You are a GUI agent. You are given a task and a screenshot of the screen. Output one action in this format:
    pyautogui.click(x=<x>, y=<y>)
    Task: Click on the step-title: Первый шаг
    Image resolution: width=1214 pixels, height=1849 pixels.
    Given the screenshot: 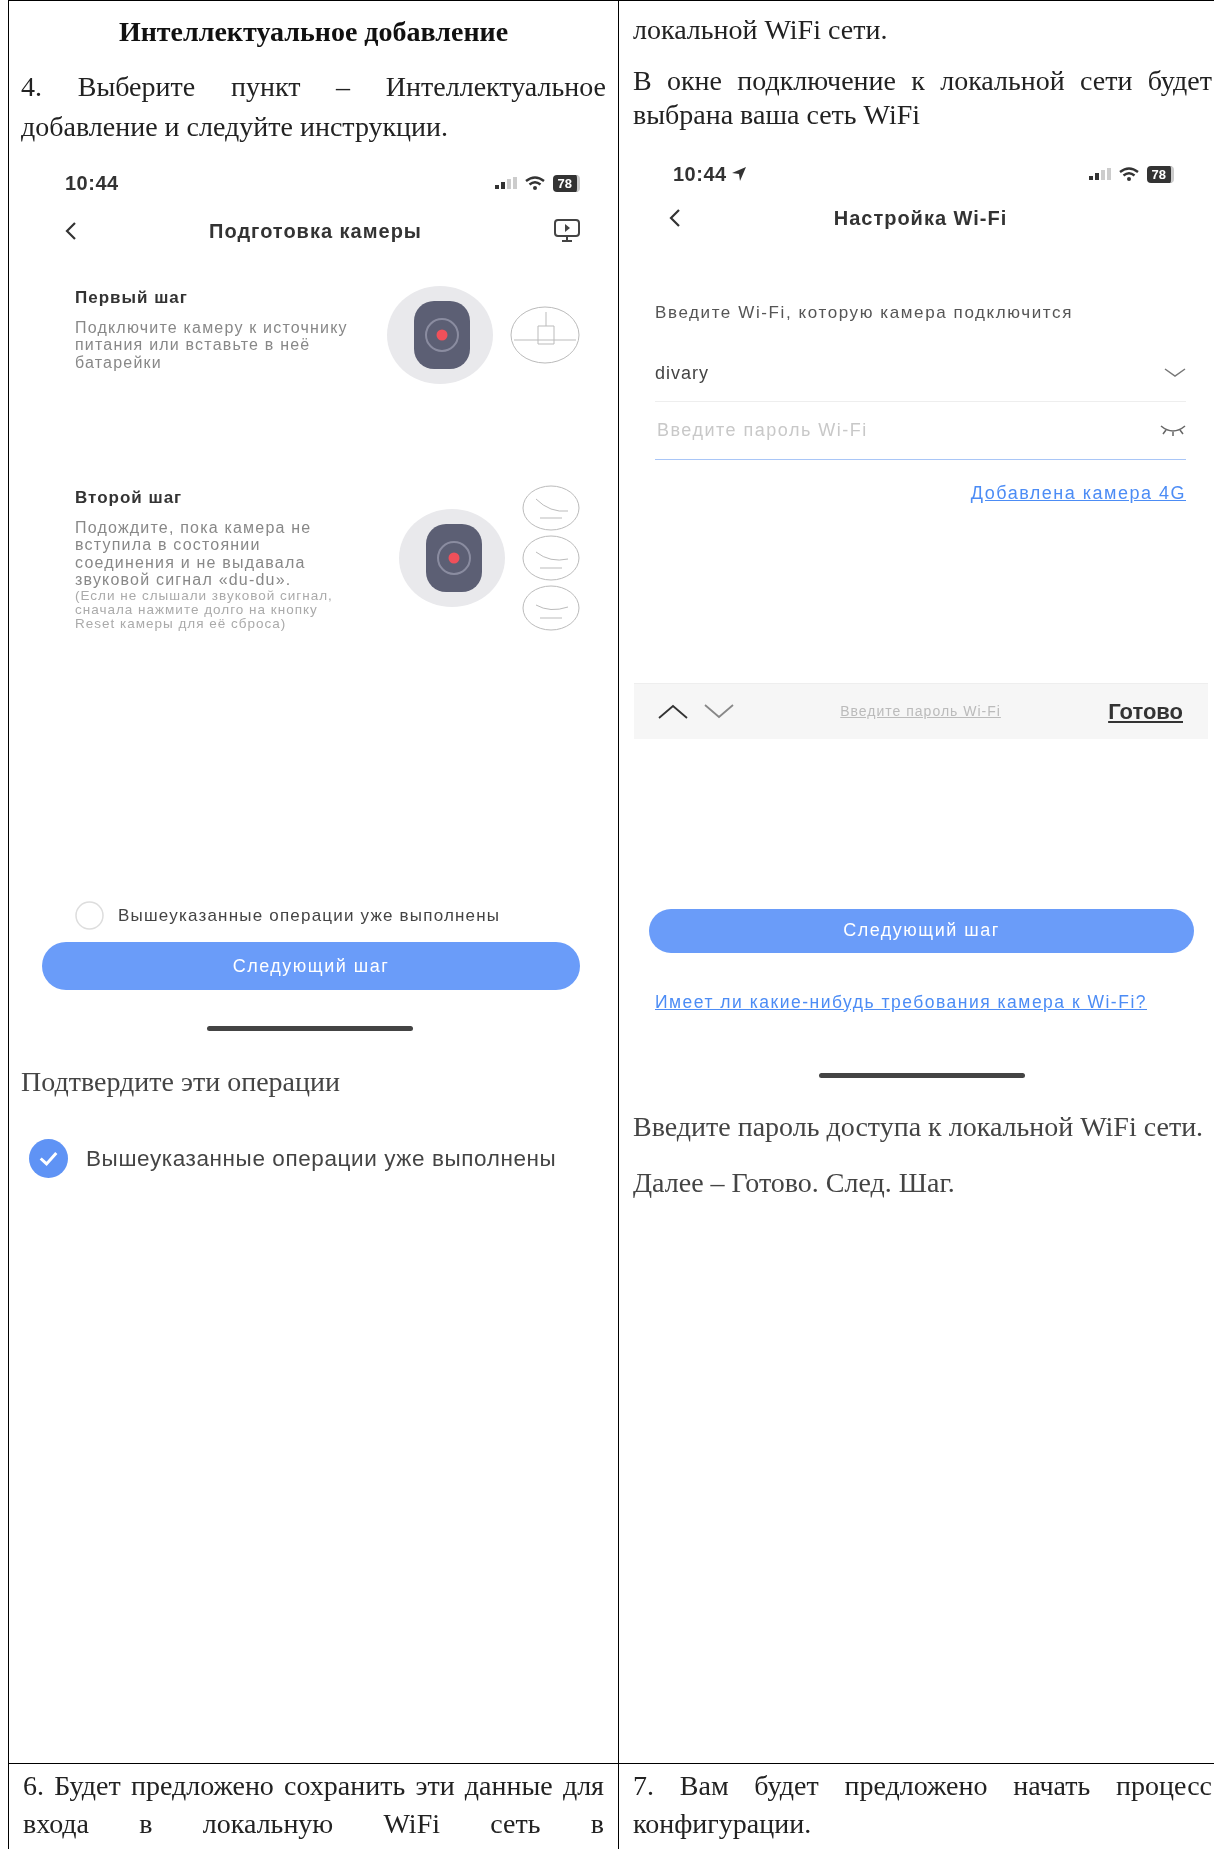 What is the action you would take?
    pyautogui.click(x=132, y=298)
    